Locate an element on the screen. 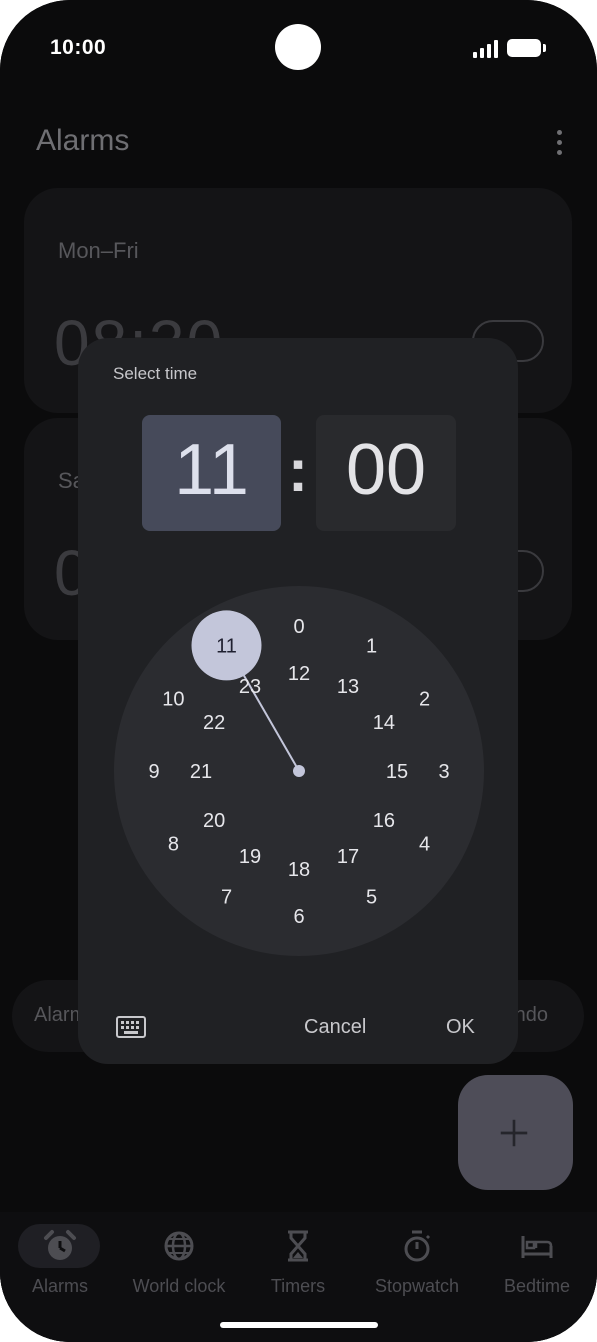 The width and height of the screenshot is (597, 1342). hour-selector: 11 is located at coordinates (211, 473).